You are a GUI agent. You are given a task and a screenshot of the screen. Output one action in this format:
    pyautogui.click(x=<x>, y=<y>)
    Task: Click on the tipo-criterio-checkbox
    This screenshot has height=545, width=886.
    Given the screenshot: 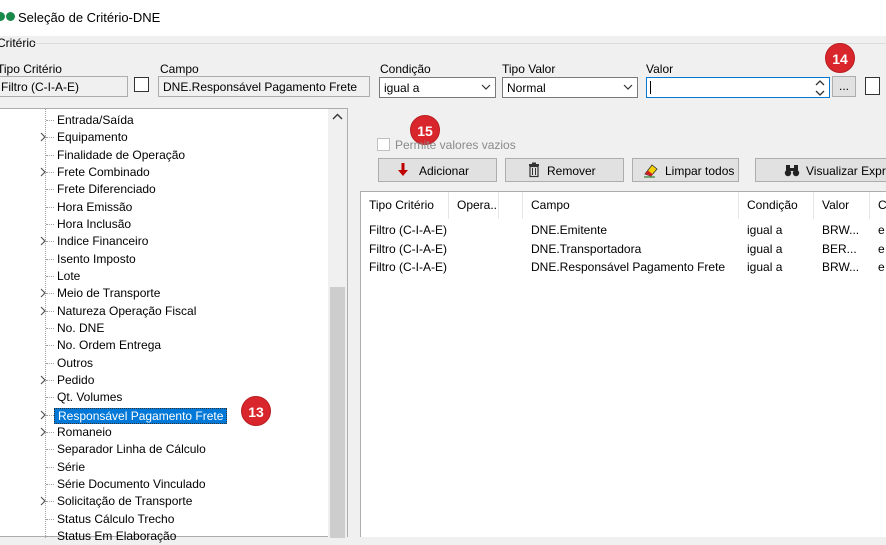 What is the action you would take?
    pyautogui.click(x=141, y=84)
    